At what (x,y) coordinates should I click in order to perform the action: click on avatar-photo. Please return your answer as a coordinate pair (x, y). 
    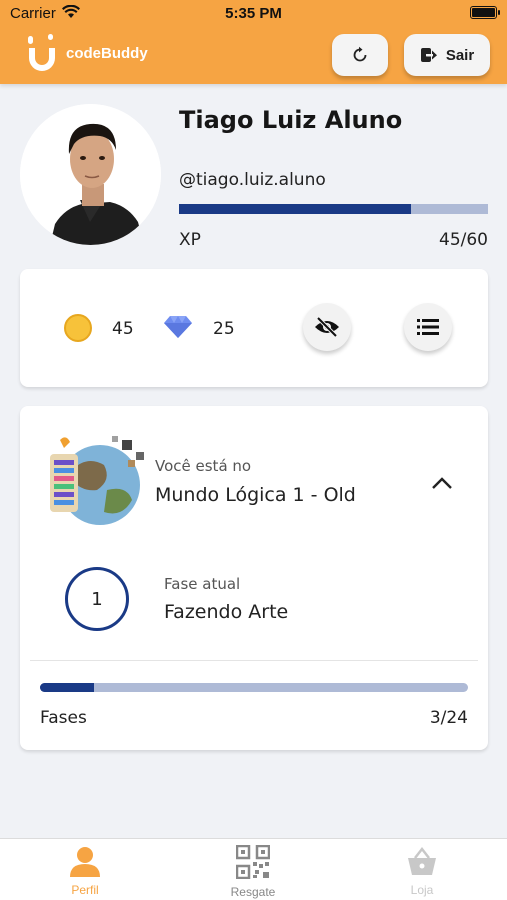
    Looking at the image, I should click on (90, 174).